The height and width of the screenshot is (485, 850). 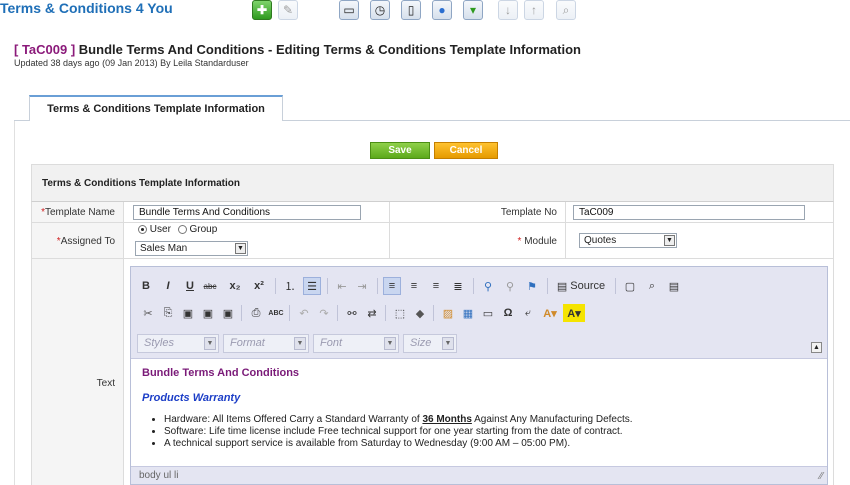 What do you see at coordinates (488, 286) in the screenshot?
I see `link-icon: ⚲` at bounding box center [488, 286].